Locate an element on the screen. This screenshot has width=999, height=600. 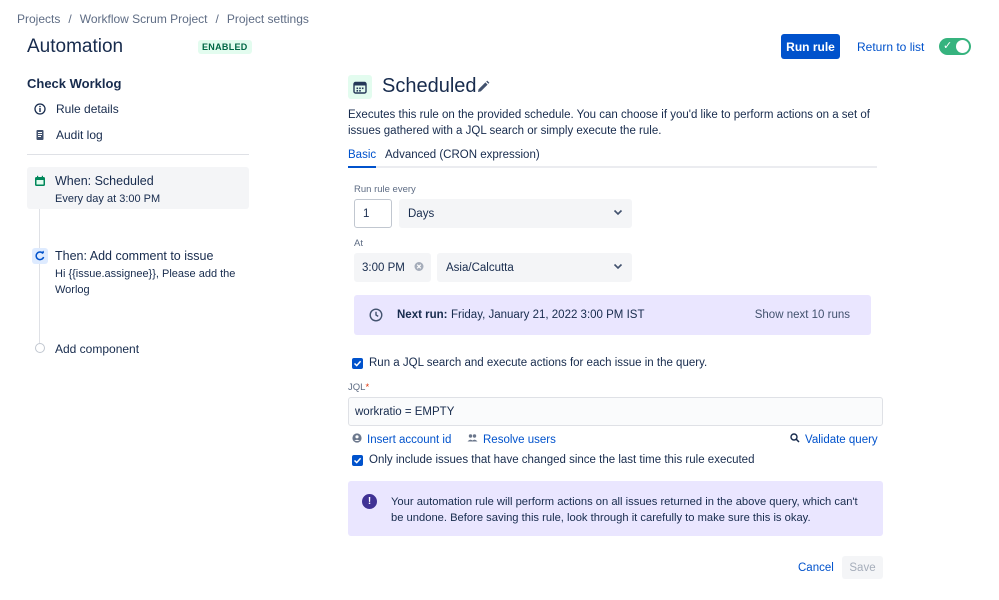
toggle-knob is located at coordinates (962, 46).